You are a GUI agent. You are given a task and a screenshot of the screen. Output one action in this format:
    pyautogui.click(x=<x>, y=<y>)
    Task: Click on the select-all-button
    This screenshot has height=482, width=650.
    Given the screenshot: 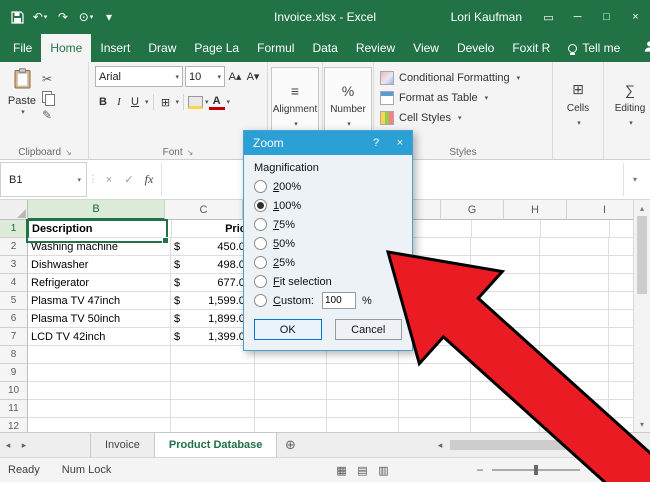 What is the action you would take?
    pyautogui.click(x=14, y=210)
    